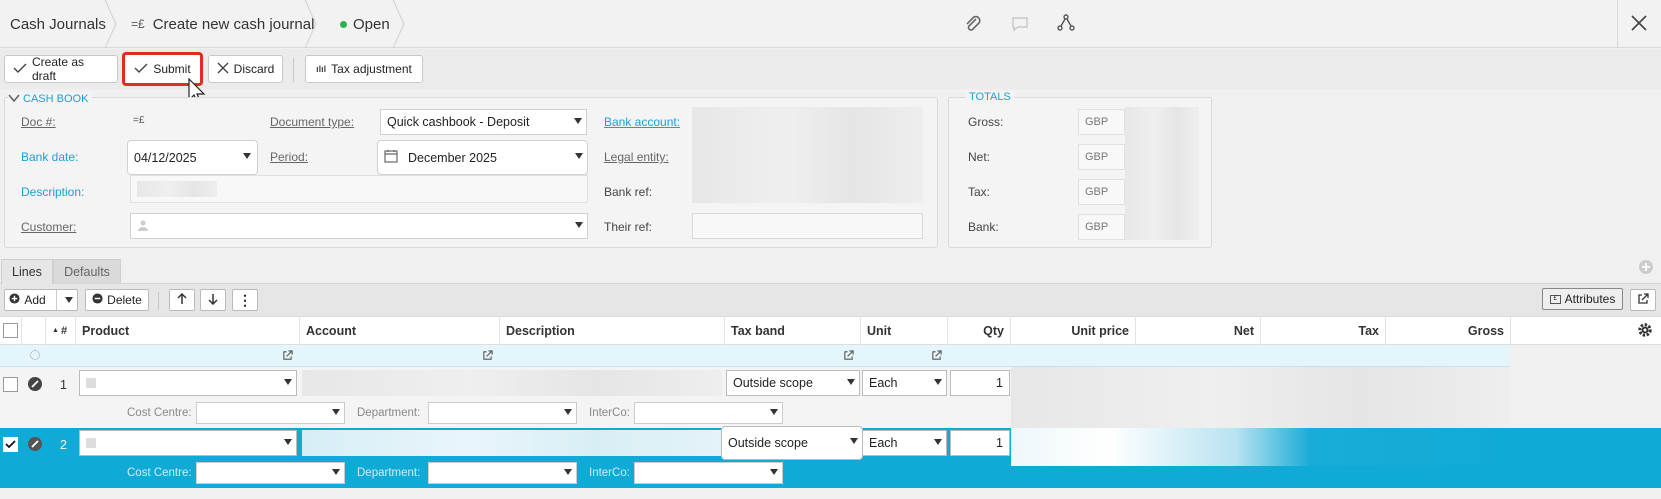 The height and width of the screenshot is (499, 1661). Describe the element at coordinates (609, 413) in the screenshot. I see `interco-label: InterCo:` at that location.